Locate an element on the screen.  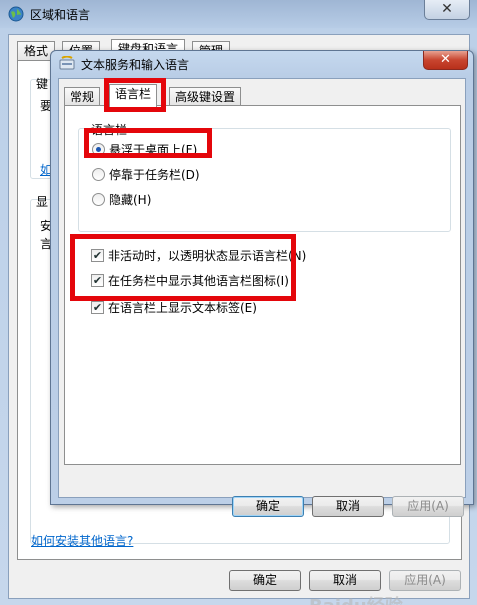
display-group-label: 显 is located at coordinates (42, 202).